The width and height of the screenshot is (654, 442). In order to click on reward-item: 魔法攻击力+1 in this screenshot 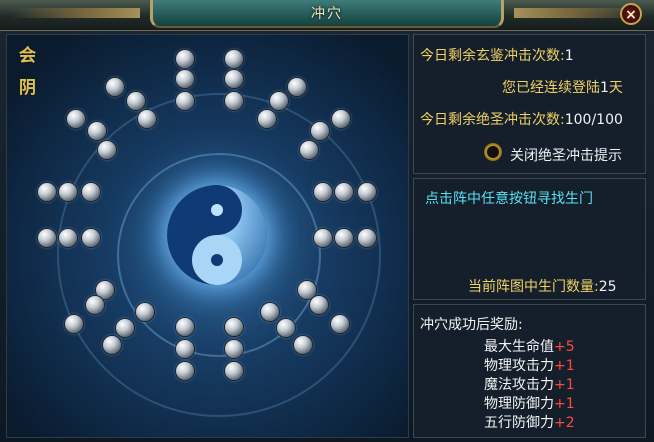, I will do `click(529, 384)`.